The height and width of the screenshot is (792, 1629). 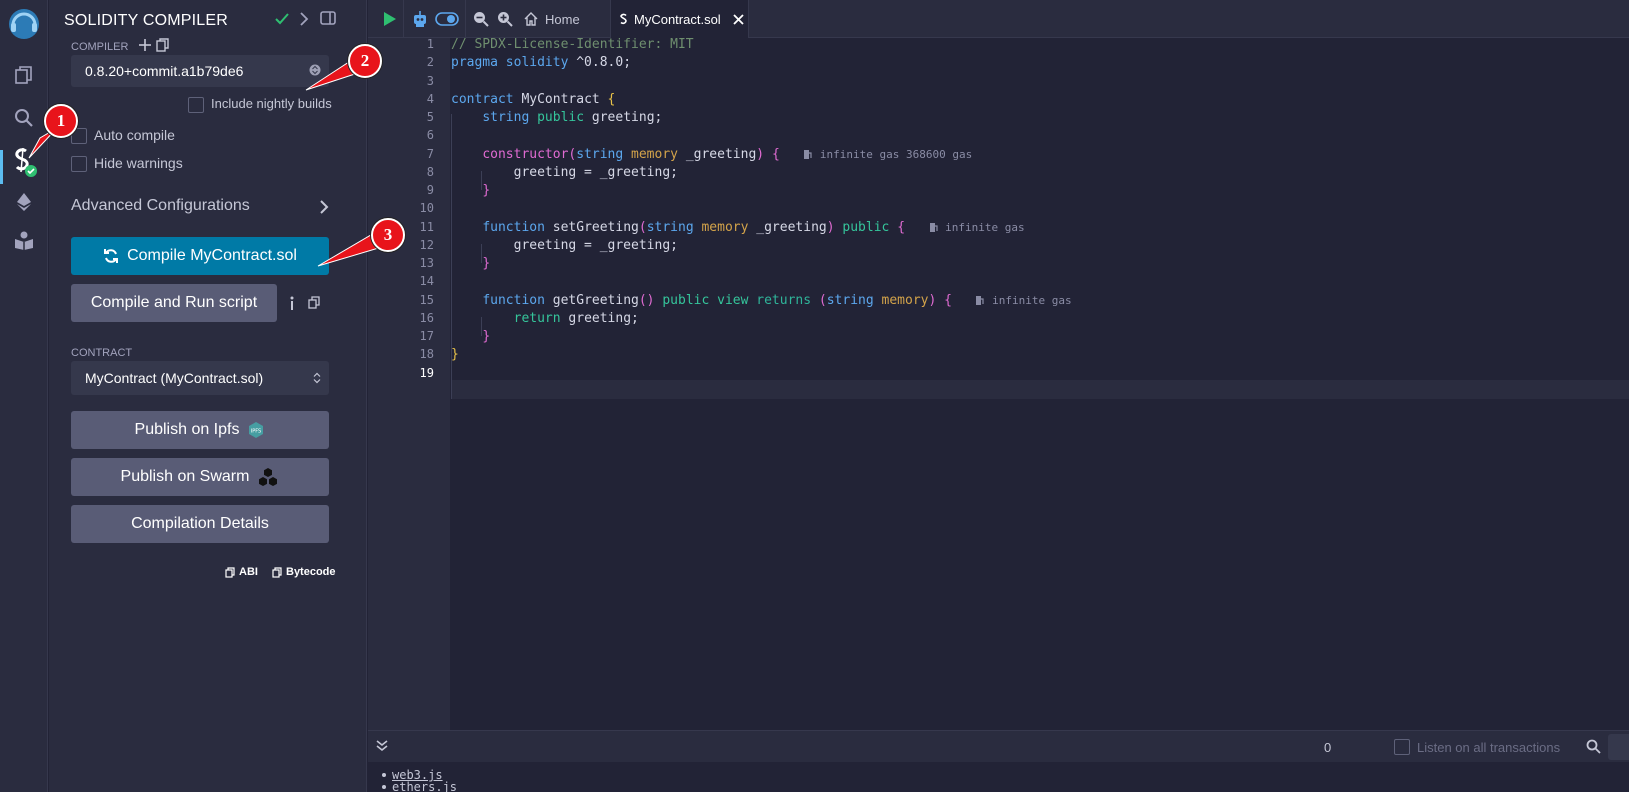 What do you see at coordinates (430, 44) in the screenshot?
I see `line-number: 1` at bounding box center [430, 44].